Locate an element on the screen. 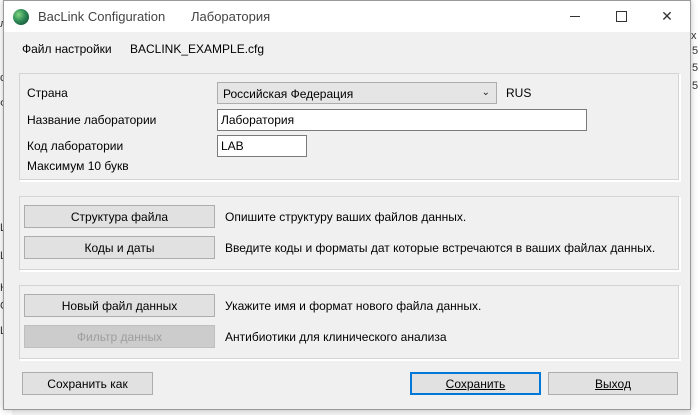 The width and height of the screenshot is (699, 415). save-button-label: Сохранить is located at coordinates (475, 383).